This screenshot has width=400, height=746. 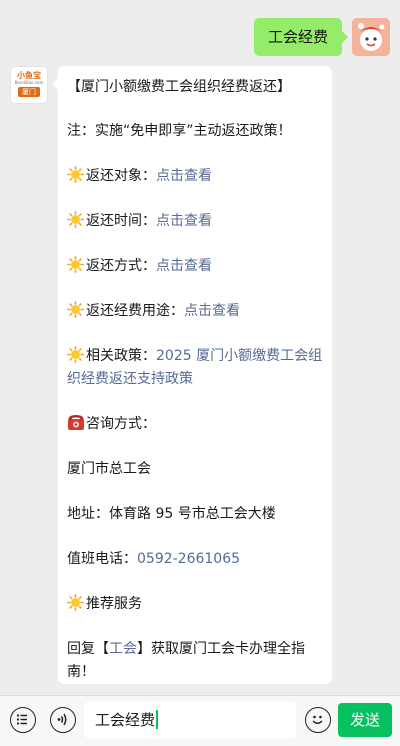 What do you see at coordinates (125, 720) in the screenshot?
I see `input-text: 工会经费` at bounding box center [125, 720].